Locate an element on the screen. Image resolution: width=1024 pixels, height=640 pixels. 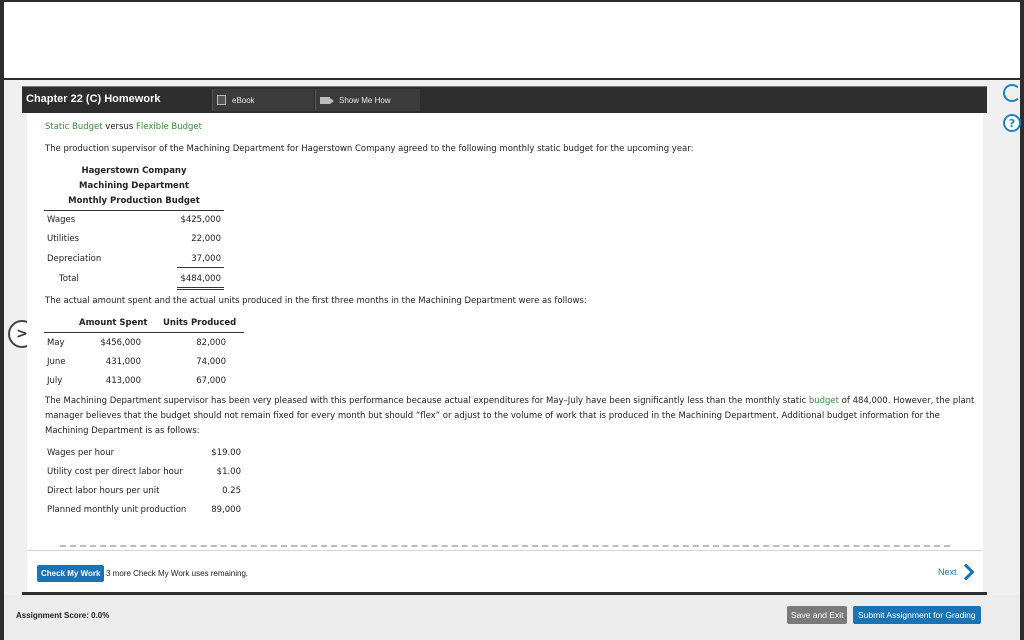
next-label: Next is located at coordinates (947, 572).